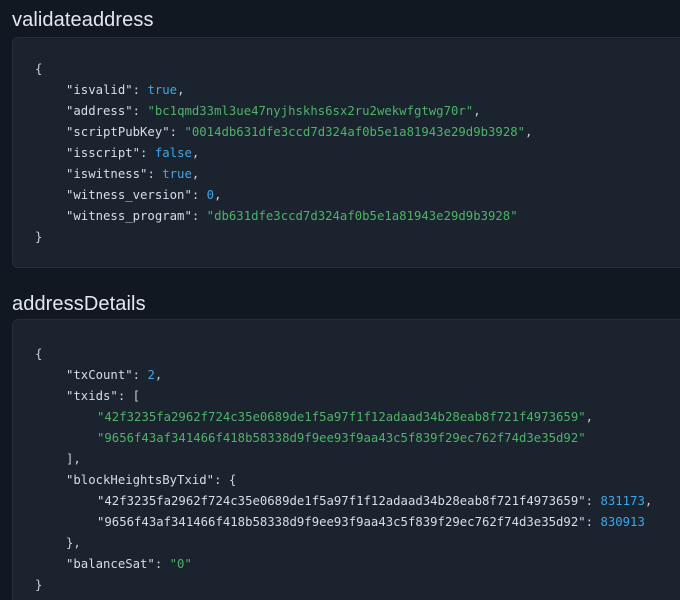 This screenshot has width=680, height=600. Describe the element at coordinates (173, 153) in the screenshot. I see `json-keyword: false` at that location.